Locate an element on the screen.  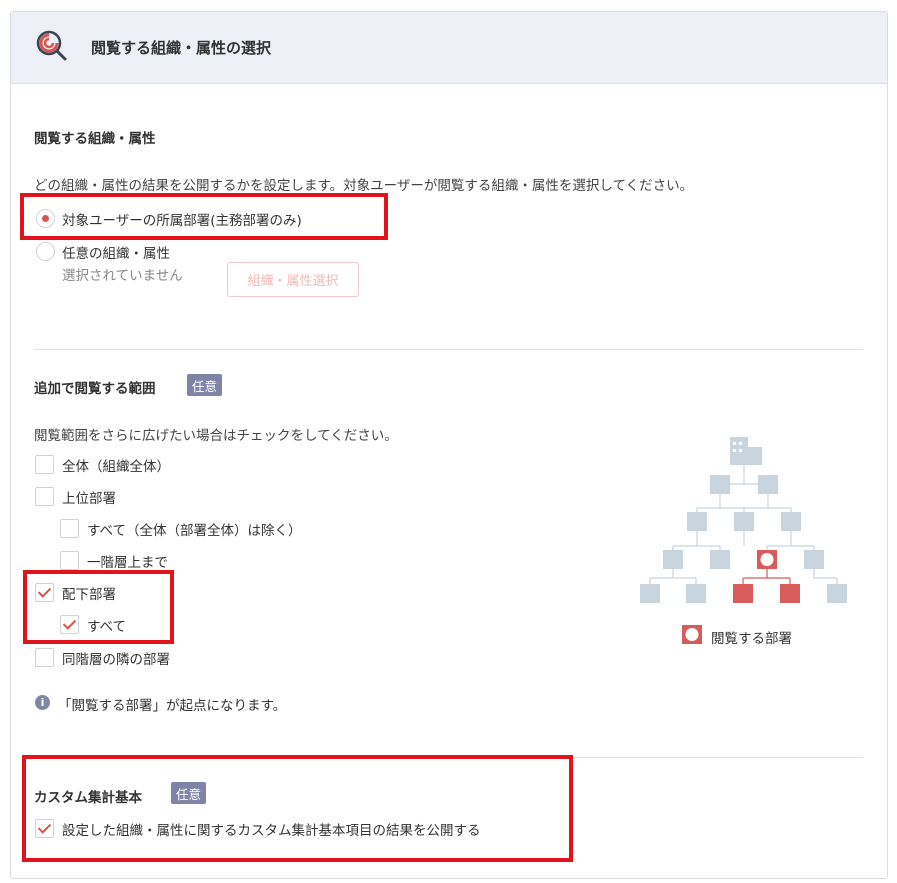
section-description: 閲覧範囲をさらに広げたい場合はチェックをしてください。 is located at coordinates (216, 436).